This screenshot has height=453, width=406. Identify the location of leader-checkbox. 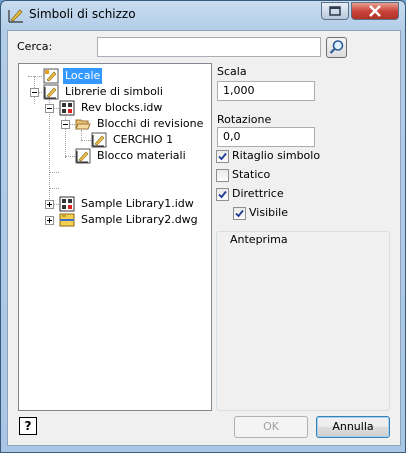
(222, 194).